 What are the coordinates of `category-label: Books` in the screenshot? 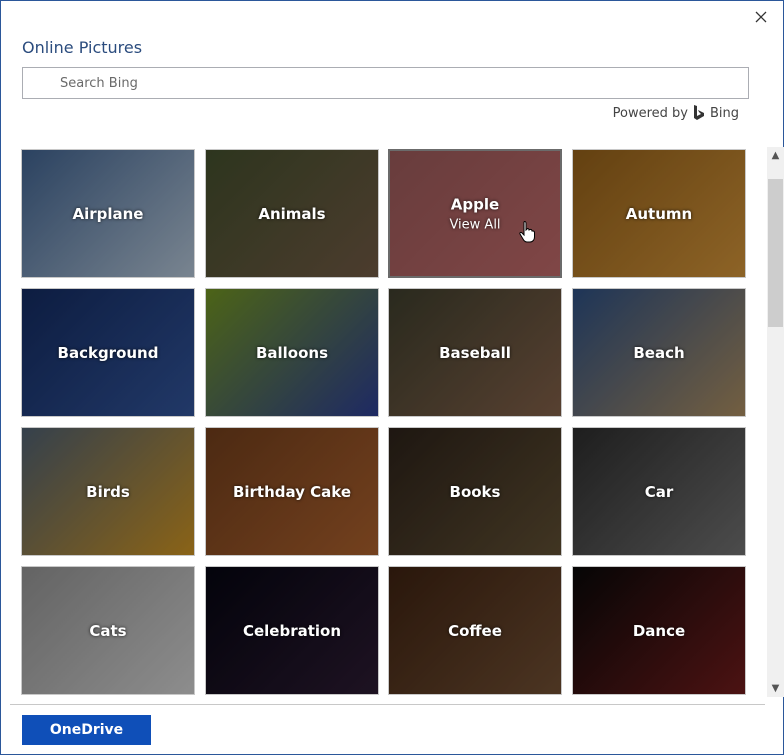 It's located at (475, 492).